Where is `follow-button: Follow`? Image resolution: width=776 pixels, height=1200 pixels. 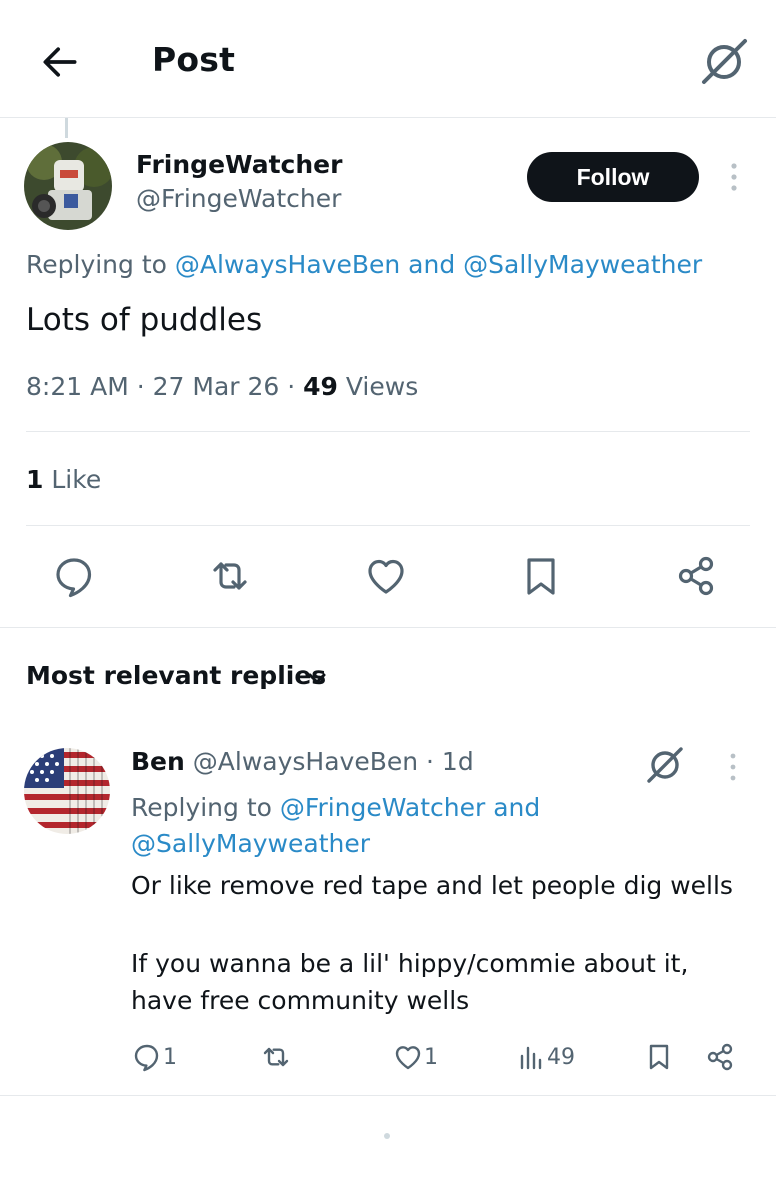
follow-button: Follow is located at coordinates (613, 177).